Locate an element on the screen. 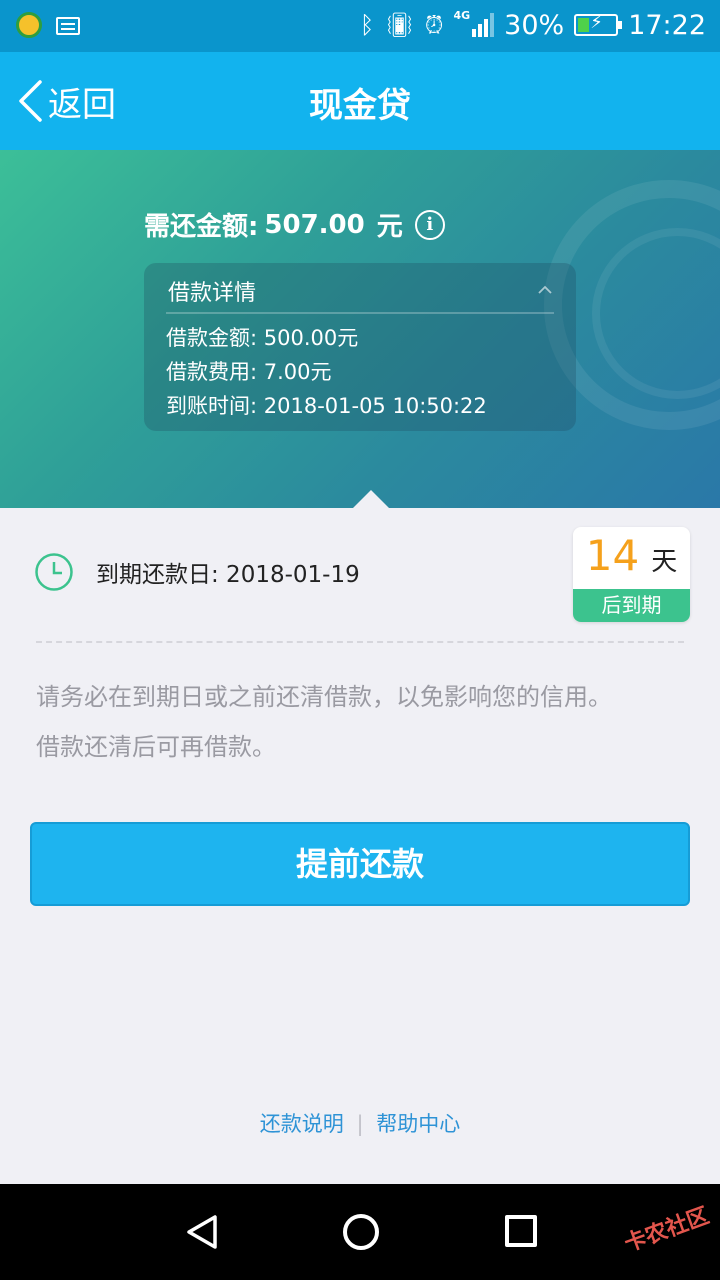 The image size is (720, 1280). repay-instructions-link: 还款说明 is located at coordinates (302, 1124).